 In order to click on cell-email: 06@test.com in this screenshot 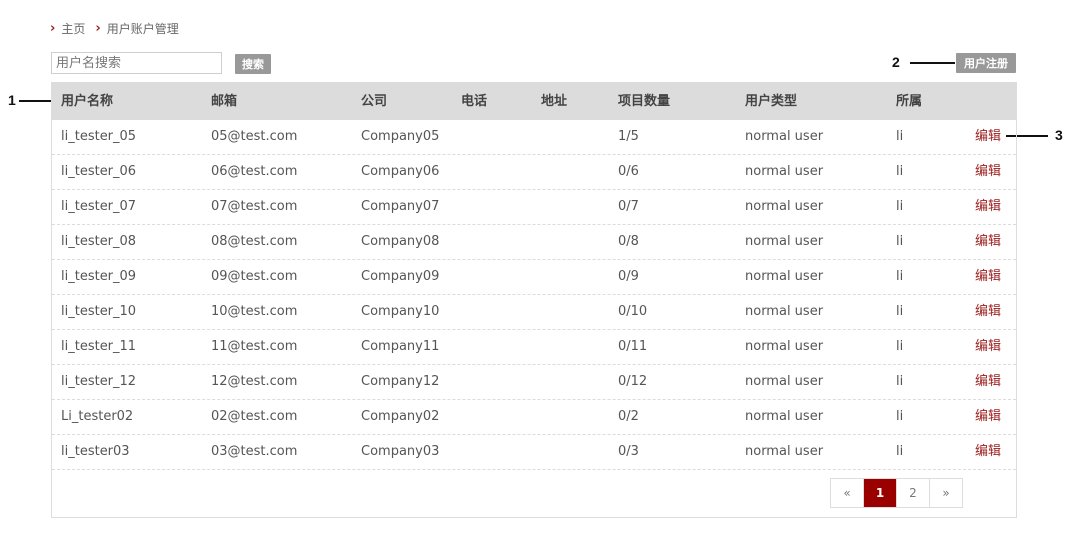, I will do `click(254, 171)`.